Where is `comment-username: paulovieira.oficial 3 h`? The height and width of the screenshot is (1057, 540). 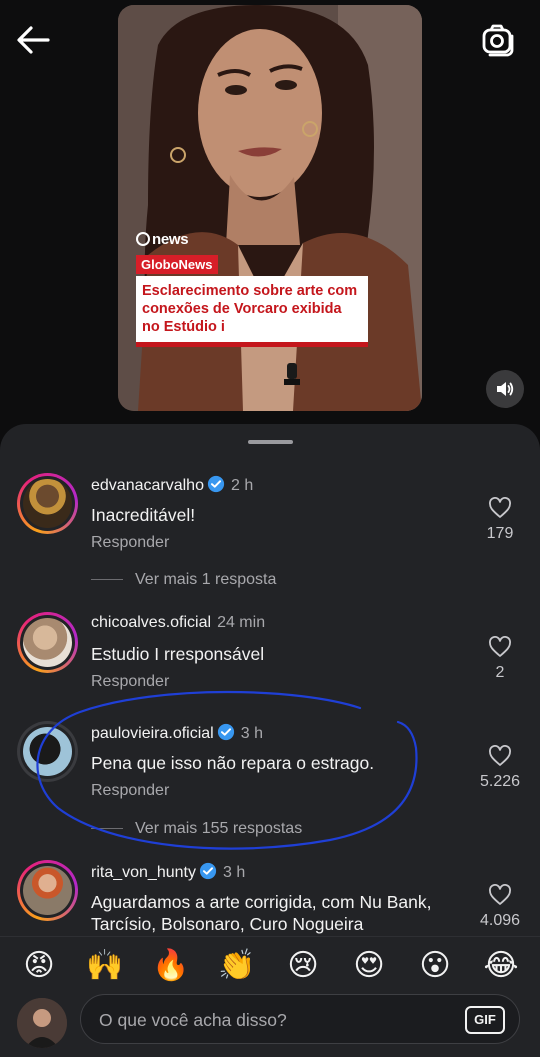 comment-username: paulovieira.oficial 3 h is located at coordinates (177, 733).